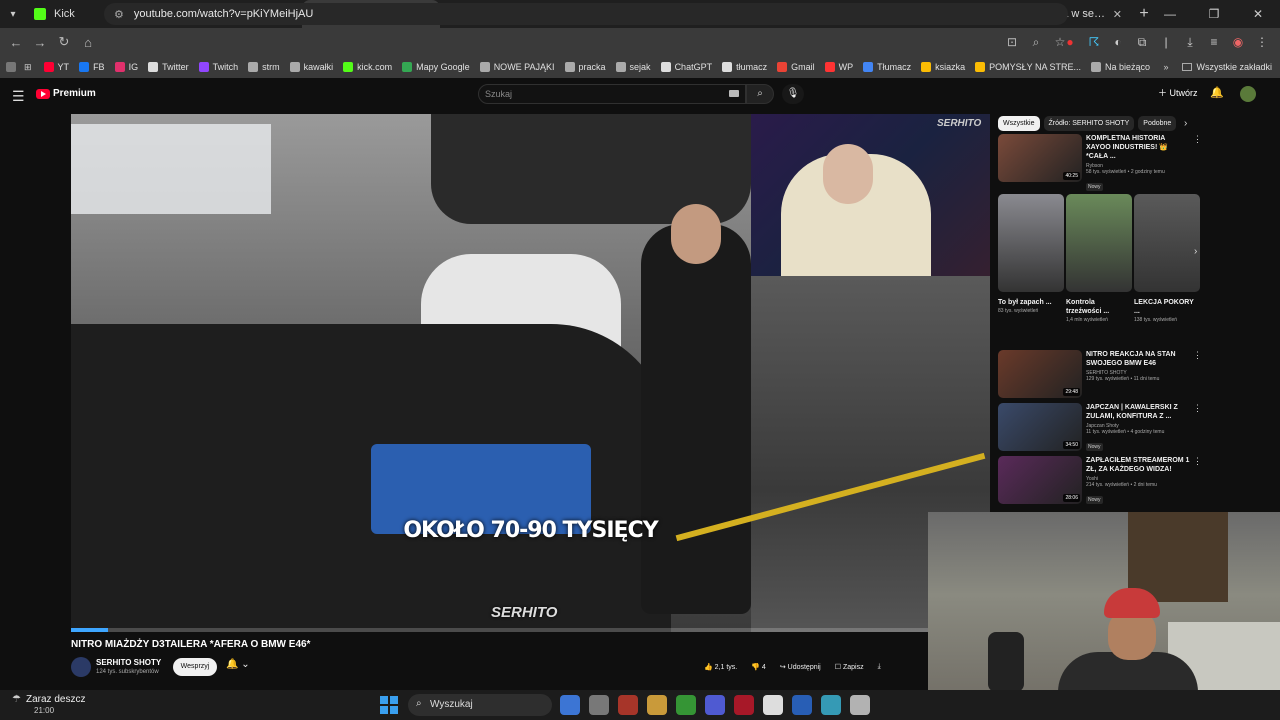 Image resolution: width=1280 pixels, height=720 pixels. I want to click on channel-name: SERHITO SHOTY, so click(128, 662).